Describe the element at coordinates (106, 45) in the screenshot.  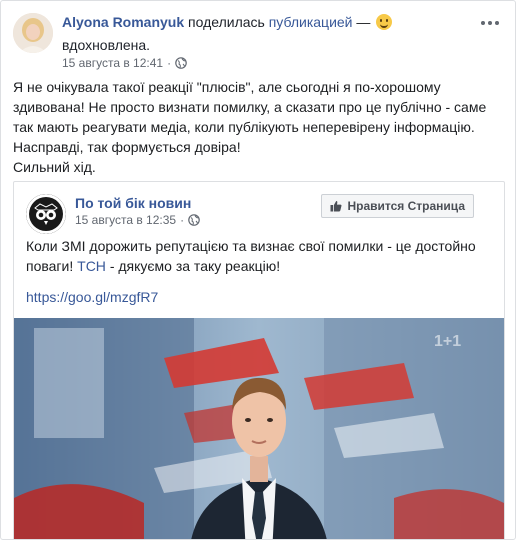
I see `feeling-text: вдохновлена.` at that location.